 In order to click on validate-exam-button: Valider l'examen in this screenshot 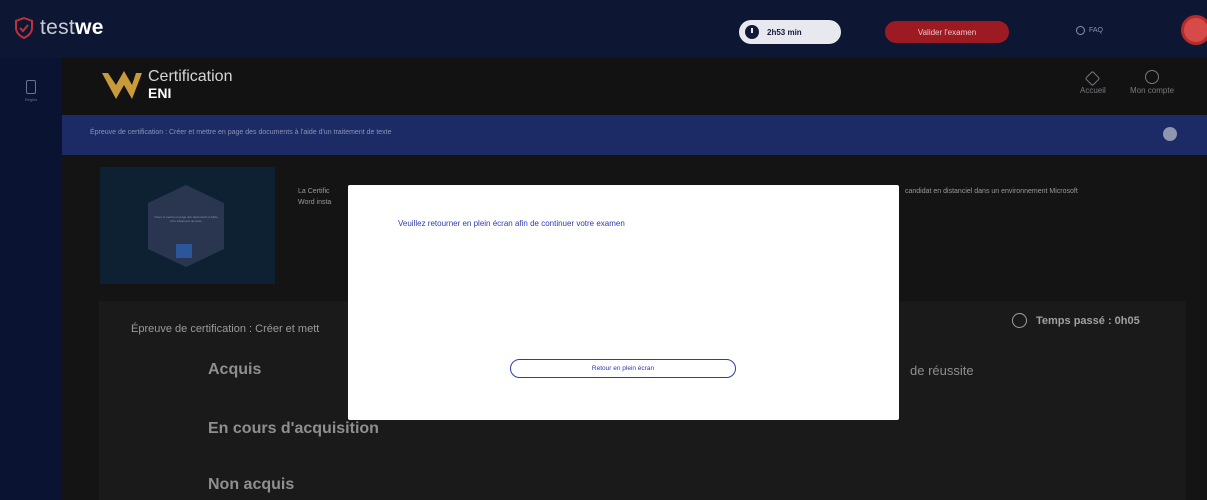, I will do `click(947, 32)`.